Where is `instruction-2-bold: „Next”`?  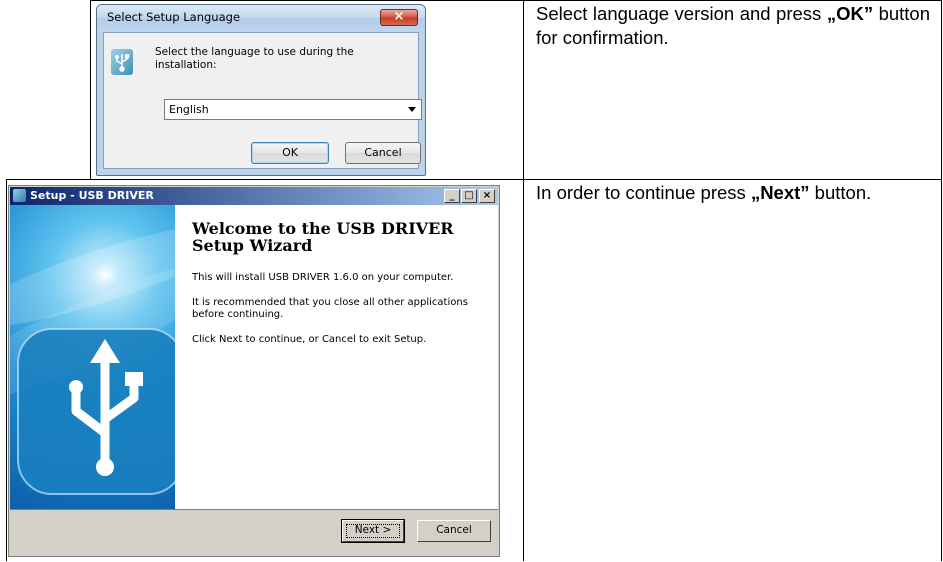 instruction-2-bold: „Next” is located at coordinates (780, 192).